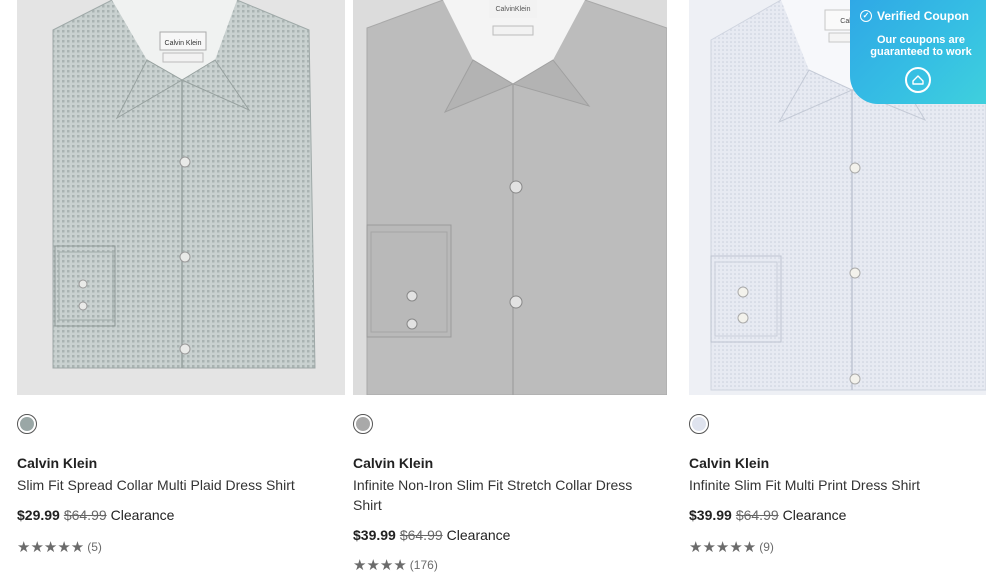  I want to click on product-rating: ★★★★★ (5), so click(59, 547).